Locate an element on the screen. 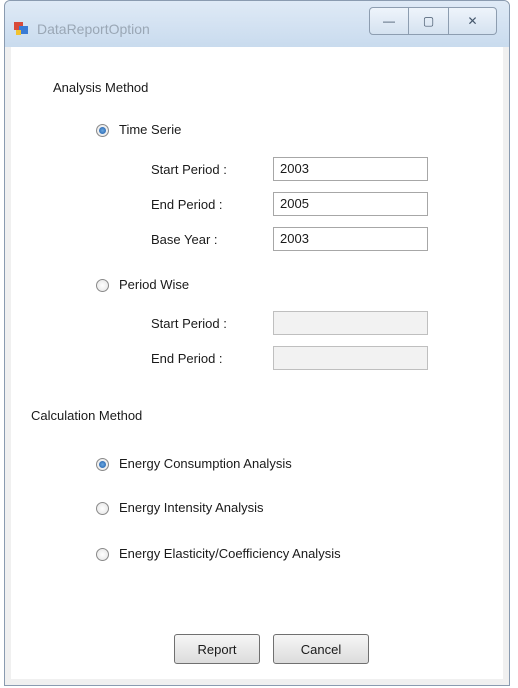  ts-start-period-label: Start Period : is located at coordinates (189, 169).